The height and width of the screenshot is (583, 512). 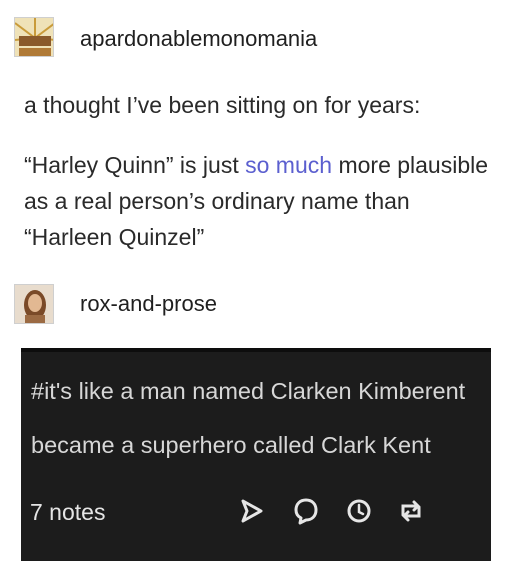 What do you see at coordinates (148, 304) in the screenshot?
I see `post-username: rox-and-prose` at bounding box center [148, 304].